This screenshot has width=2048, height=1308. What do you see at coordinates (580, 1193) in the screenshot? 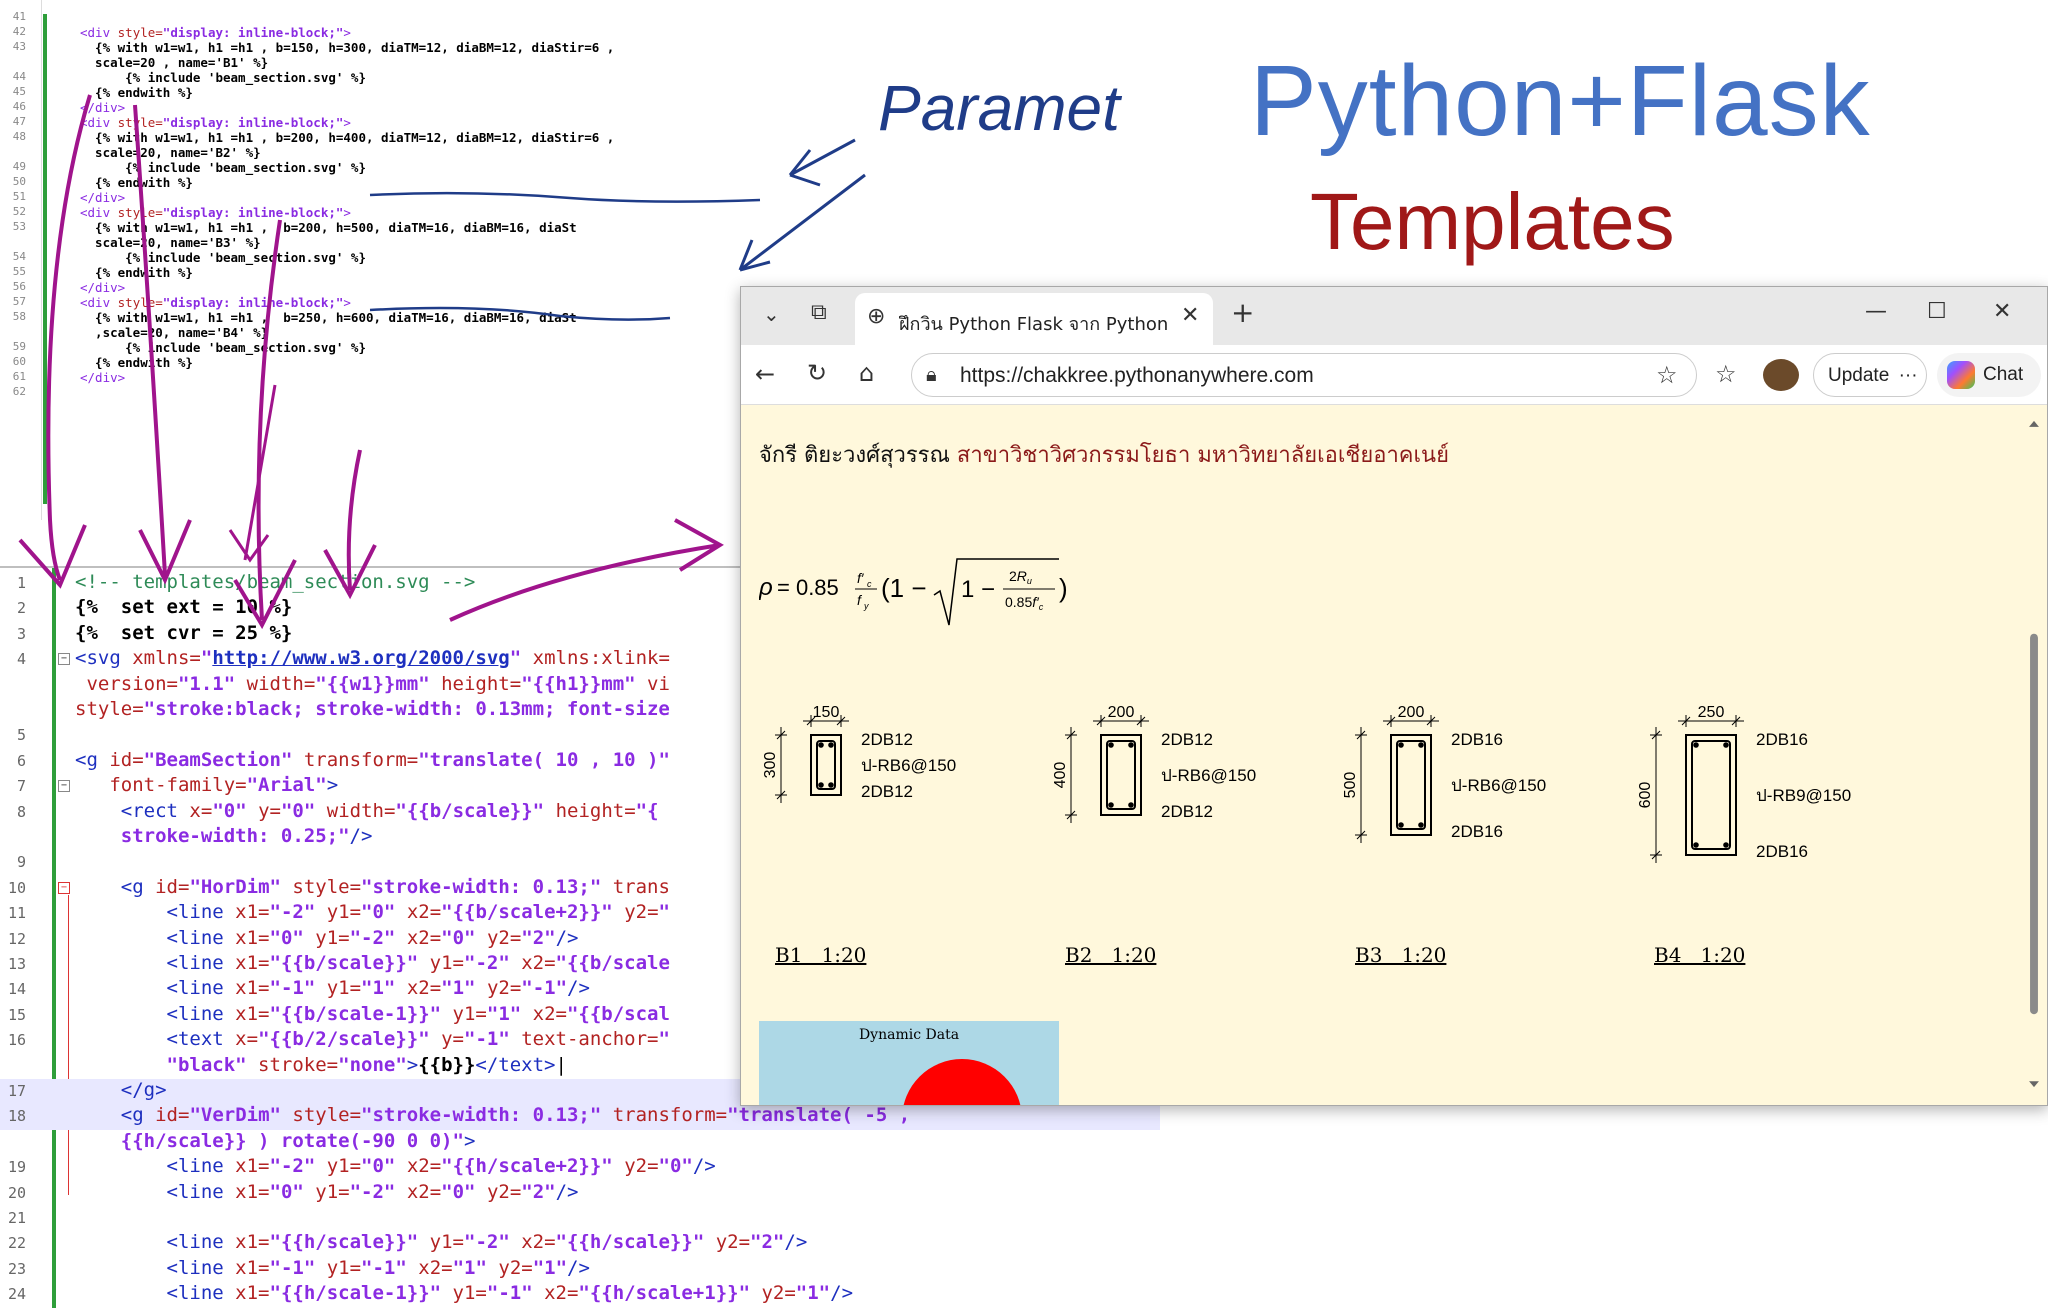
I see `code-line: 20 <line x1="0" y1="-2" x2="0" y2="2"/>` at bounding box center [580, 1193].